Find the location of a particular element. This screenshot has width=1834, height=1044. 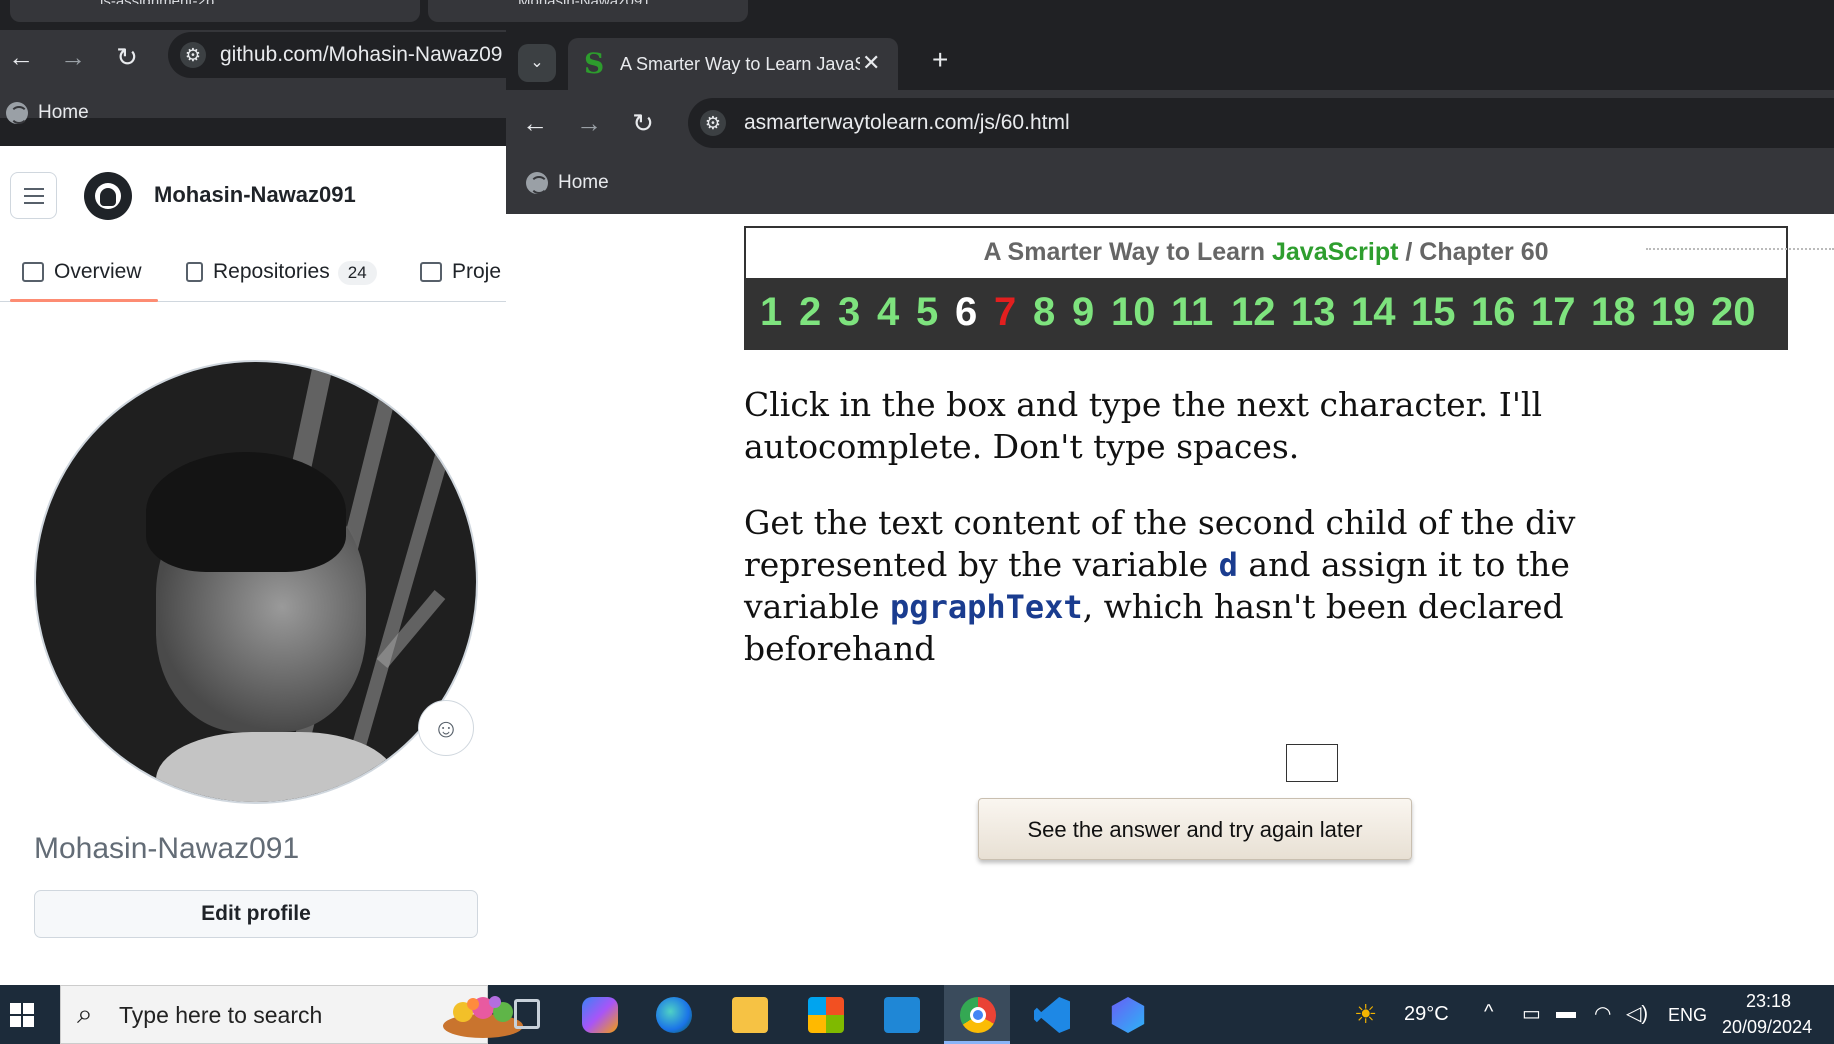

copilot-icon is located at coordinates (600, 1015).